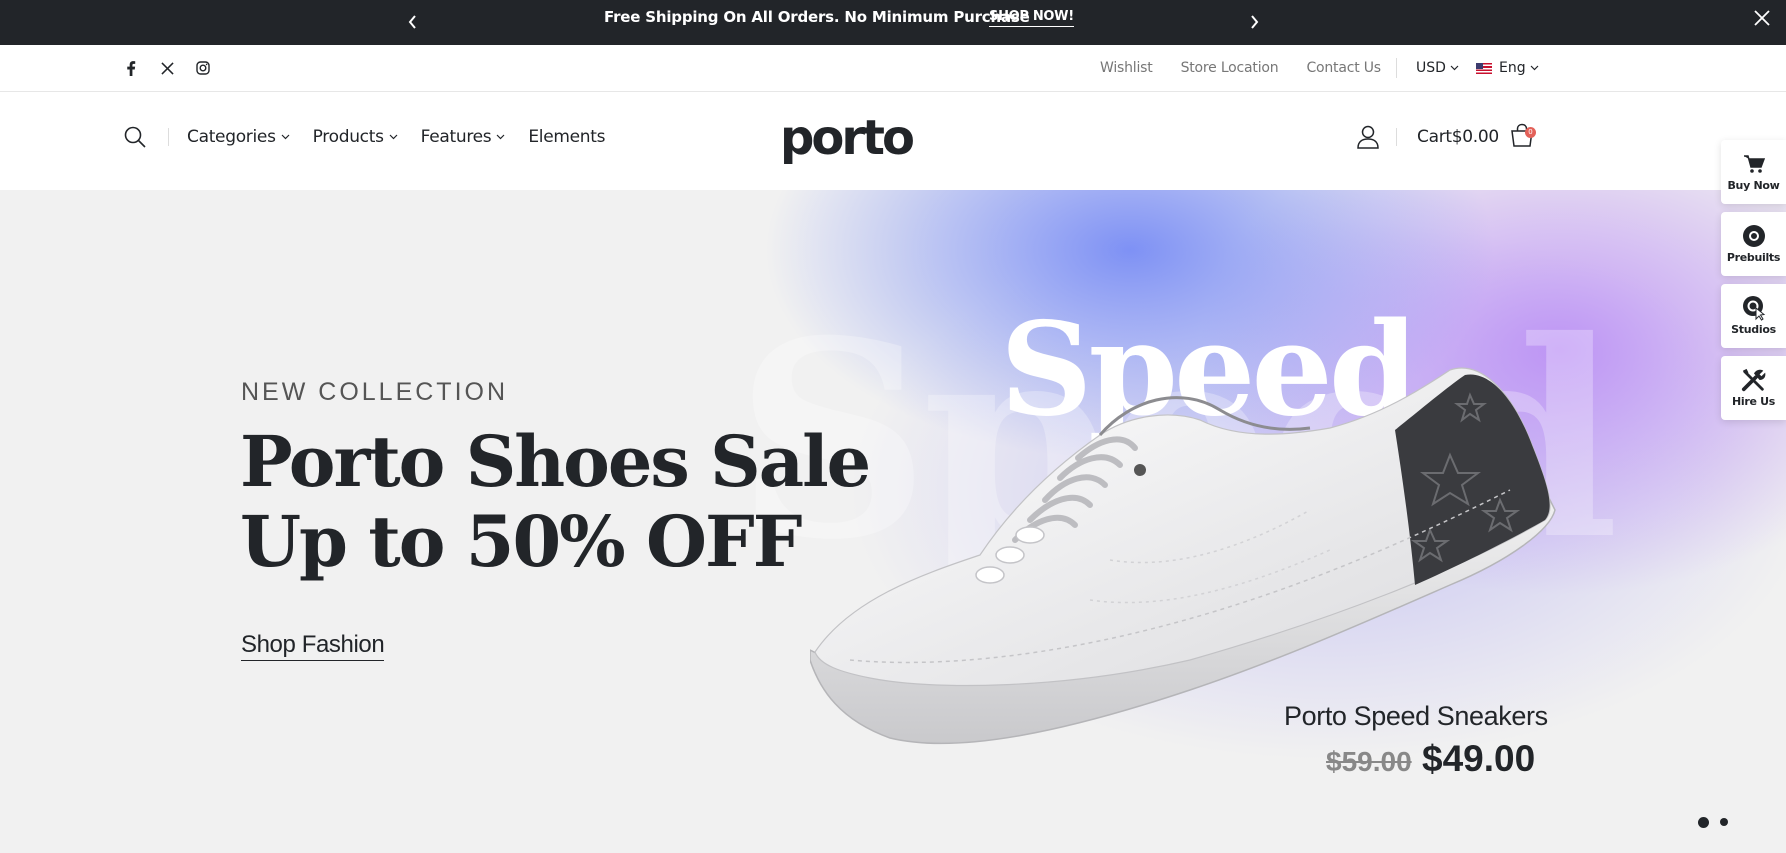 This screenshot has width=1786, height=853. I want to click on chevron-right-icon, so click(1255, 22).